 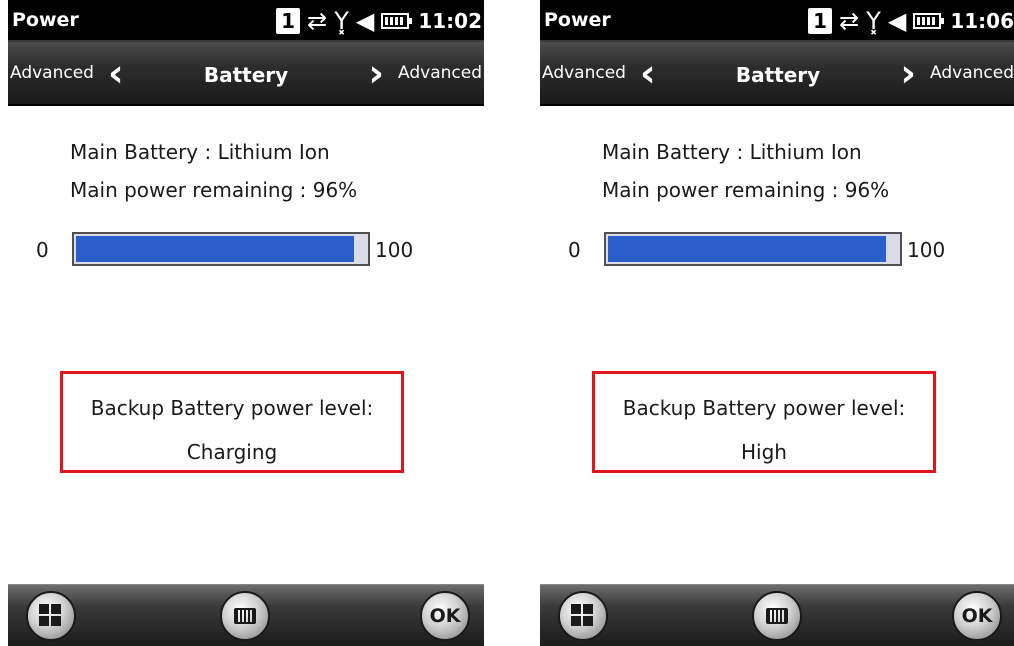 I want to click on status-icons: 1 ⇄ Y͓ ◀ 11:06, so click(x=911, y=21).